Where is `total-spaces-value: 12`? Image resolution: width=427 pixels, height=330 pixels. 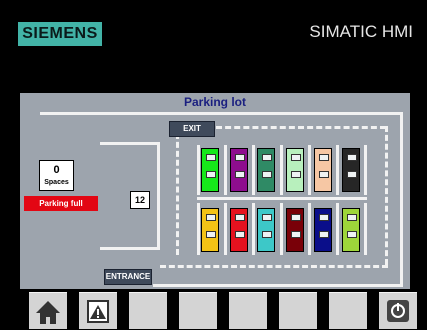 total-spaces-value: 12 is located at coordinates (140, 200).